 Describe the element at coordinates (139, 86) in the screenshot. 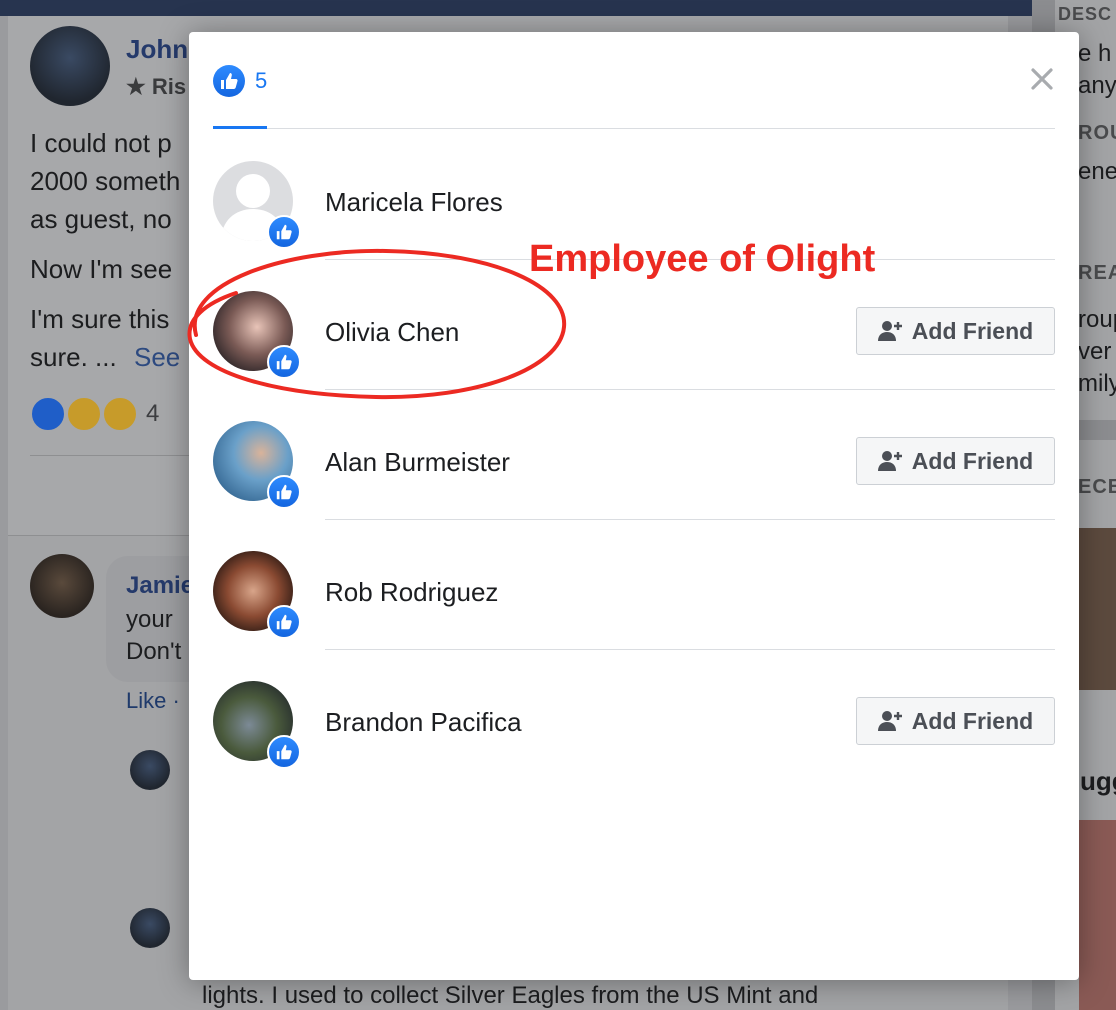

I see `star-icon: ★` at that location.